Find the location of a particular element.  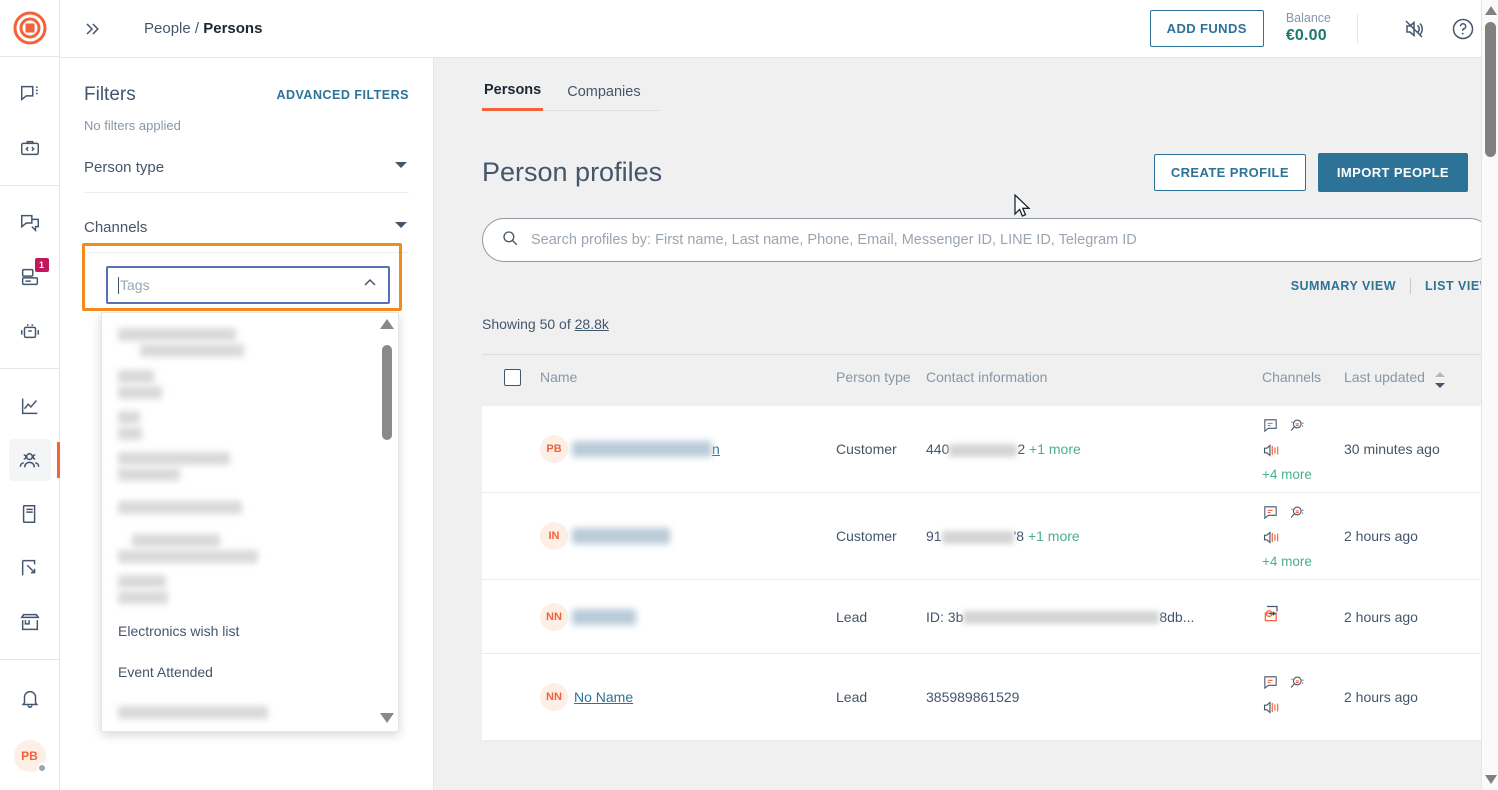

tab-companies: Companies is located at coordinates (603, 92).